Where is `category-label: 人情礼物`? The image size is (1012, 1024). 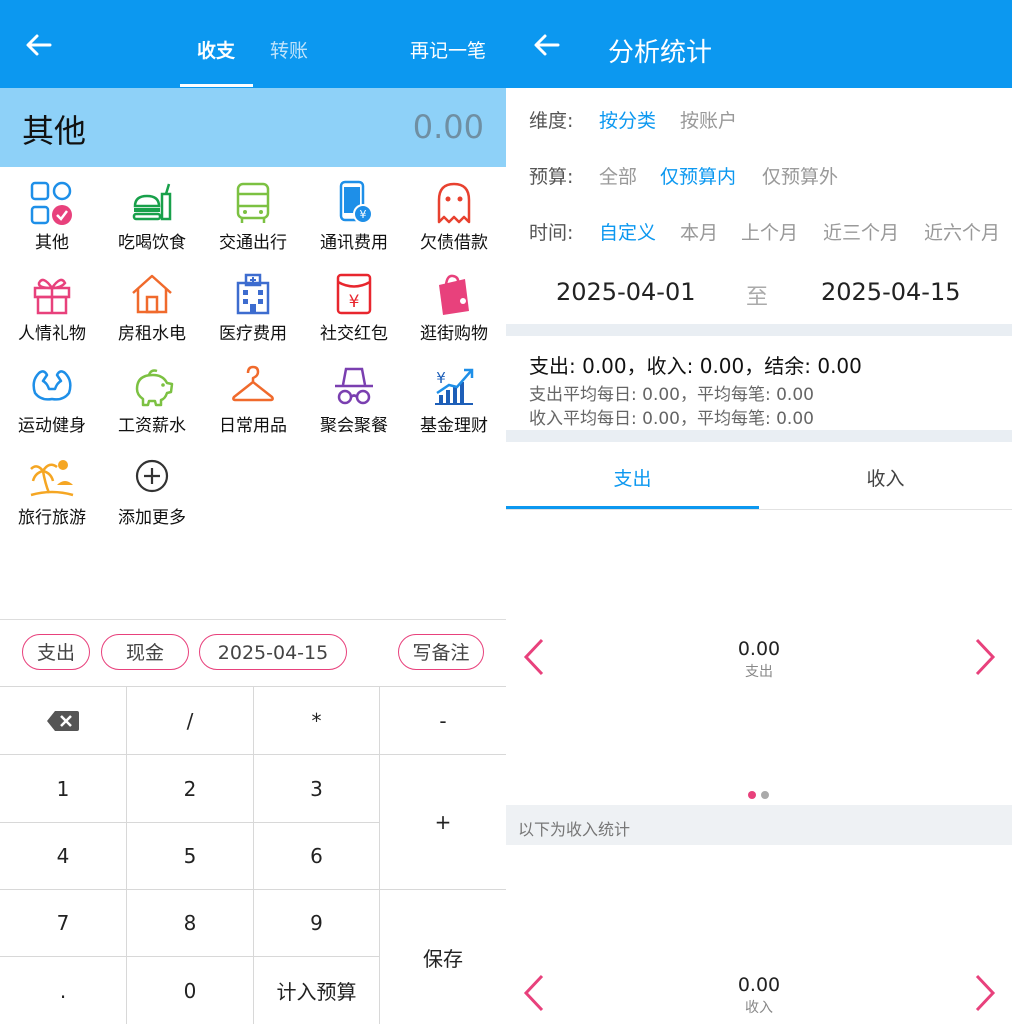 category-label: 人情礼物 is located at coordinates (52, 334).